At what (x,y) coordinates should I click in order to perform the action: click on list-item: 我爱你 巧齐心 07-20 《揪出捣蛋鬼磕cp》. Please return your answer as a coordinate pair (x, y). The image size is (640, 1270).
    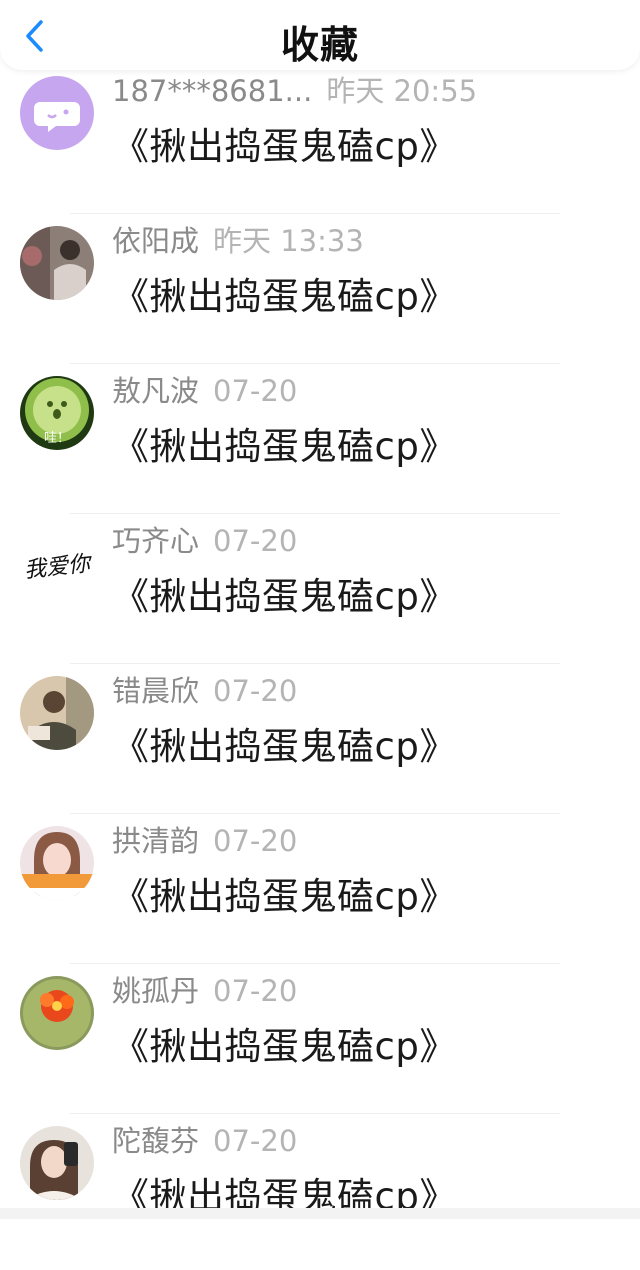
    Looking at the image, I should click on (320, 589).